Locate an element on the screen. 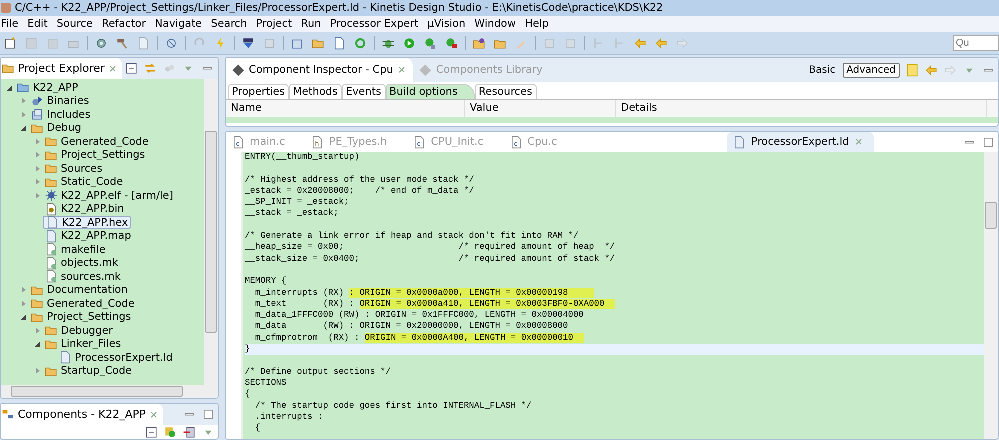 The width and height of the screenshot is (999, 440). tree-item: Includes is located at coordinates (61, 115).